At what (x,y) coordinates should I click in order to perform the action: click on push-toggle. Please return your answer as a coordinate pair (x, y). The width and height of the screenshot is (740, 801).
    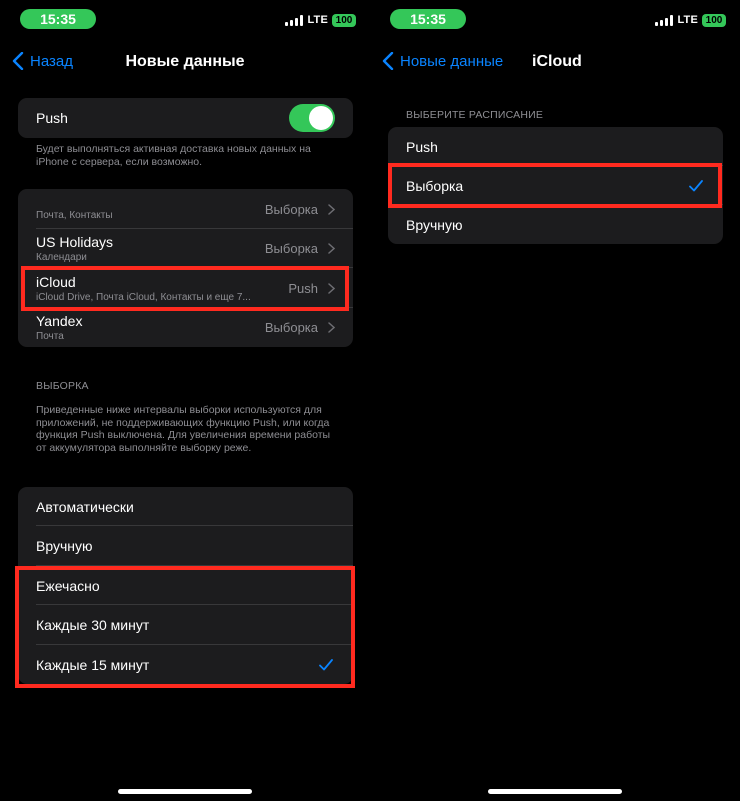
    Looking at the image, I should click on (312, 118).